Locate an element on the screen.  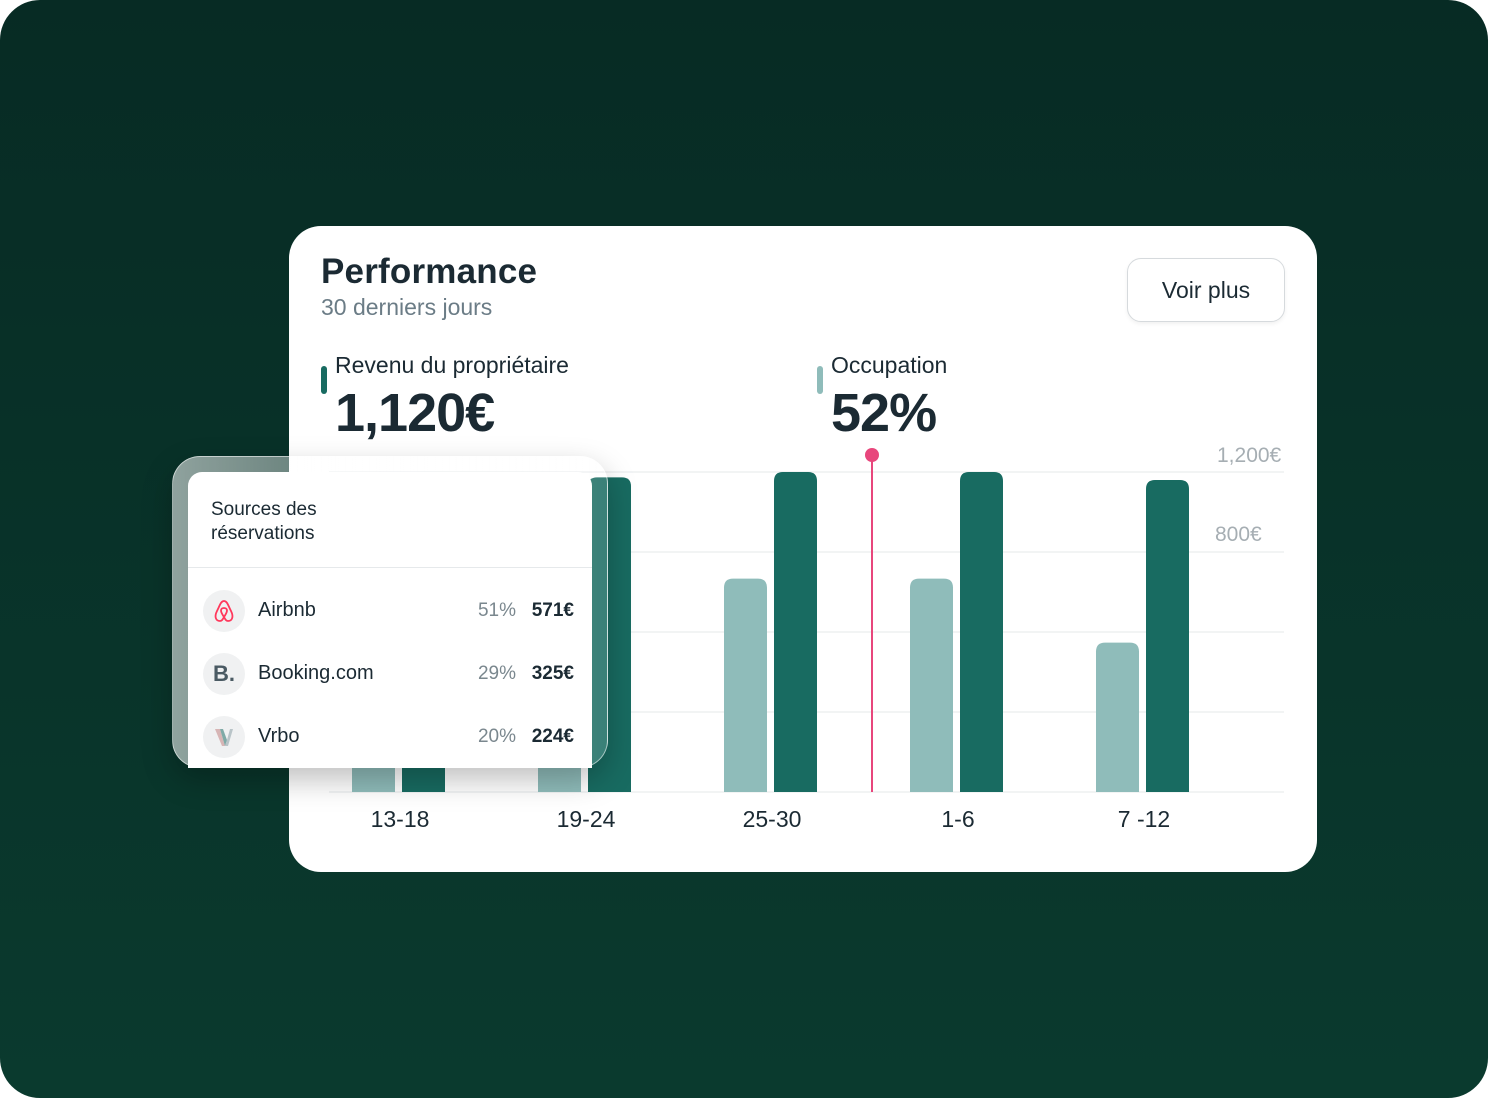
source-name: Booking.com is located at coordinates (316, 673).